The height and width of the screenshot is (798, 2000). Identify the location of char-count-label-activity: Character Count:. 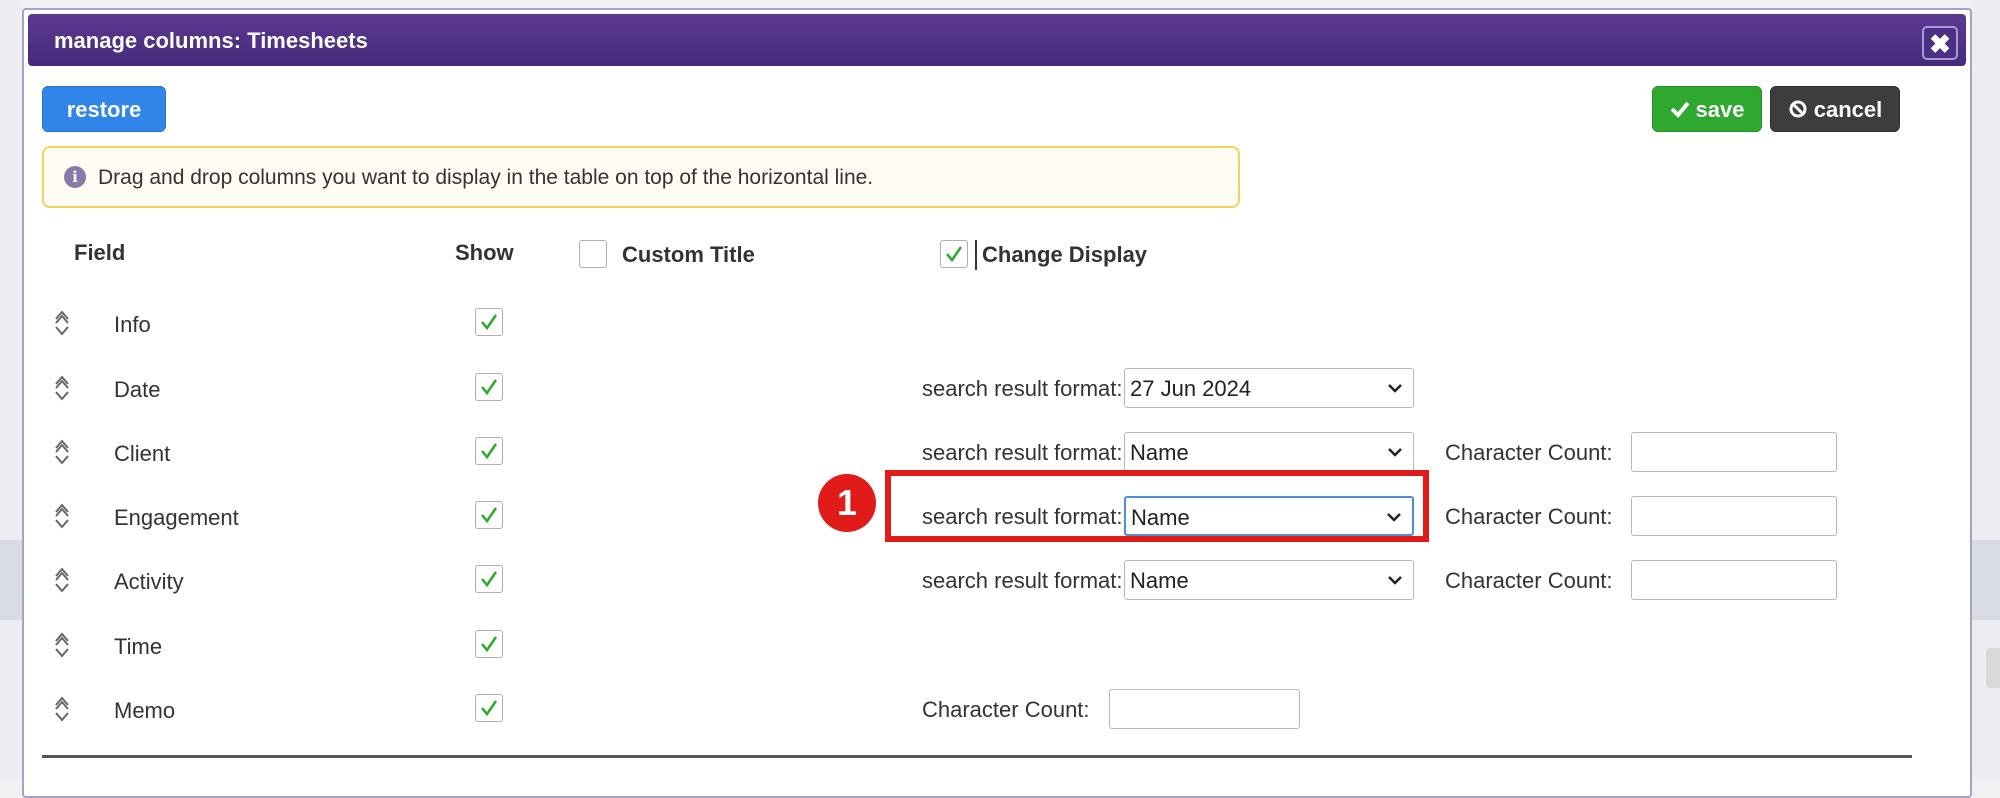
(1529, 580).